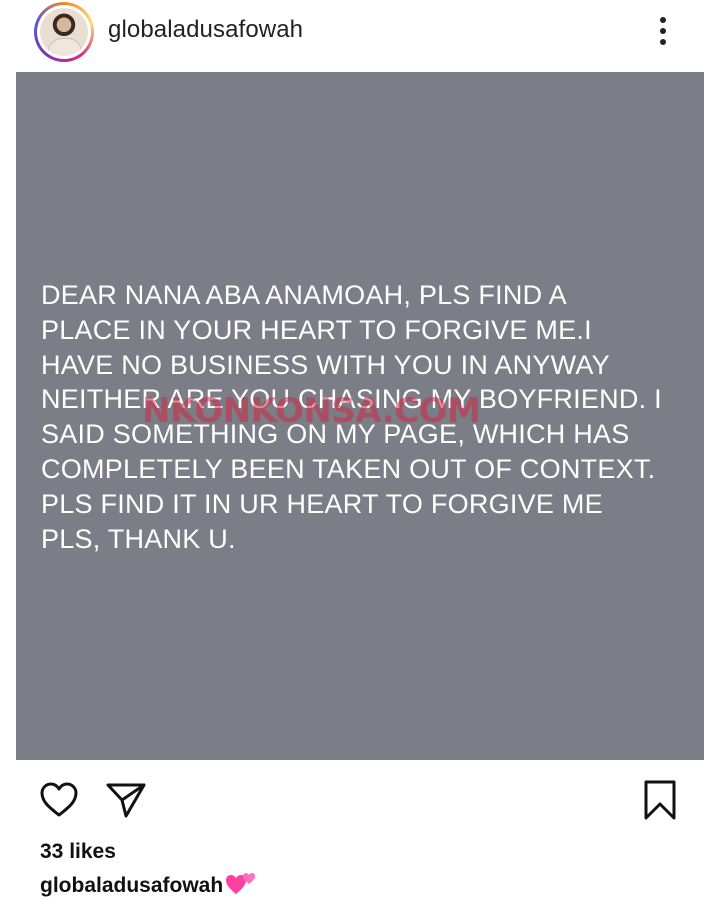  I want to click on more-options-button, so click(663, 31).